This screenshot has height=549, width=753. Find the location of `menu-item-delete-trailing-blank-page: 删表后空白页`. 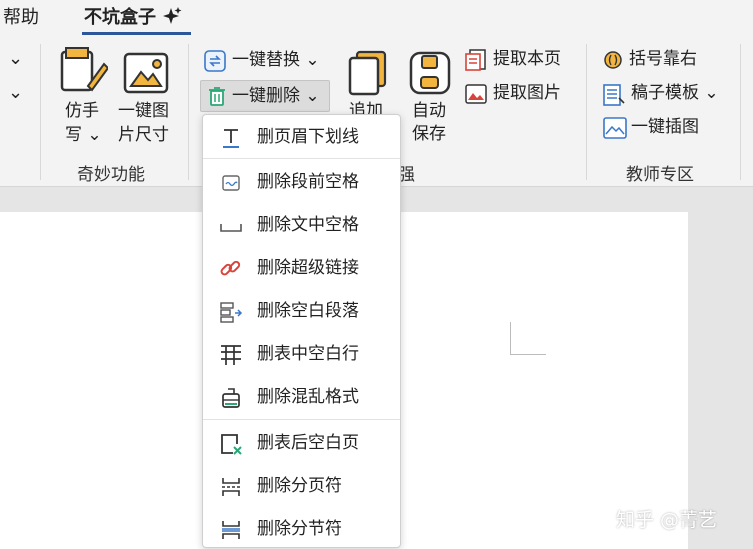

menu-item-delete-trailing-blank-page: 删表后空白页 is located at coordinates (301, 443).